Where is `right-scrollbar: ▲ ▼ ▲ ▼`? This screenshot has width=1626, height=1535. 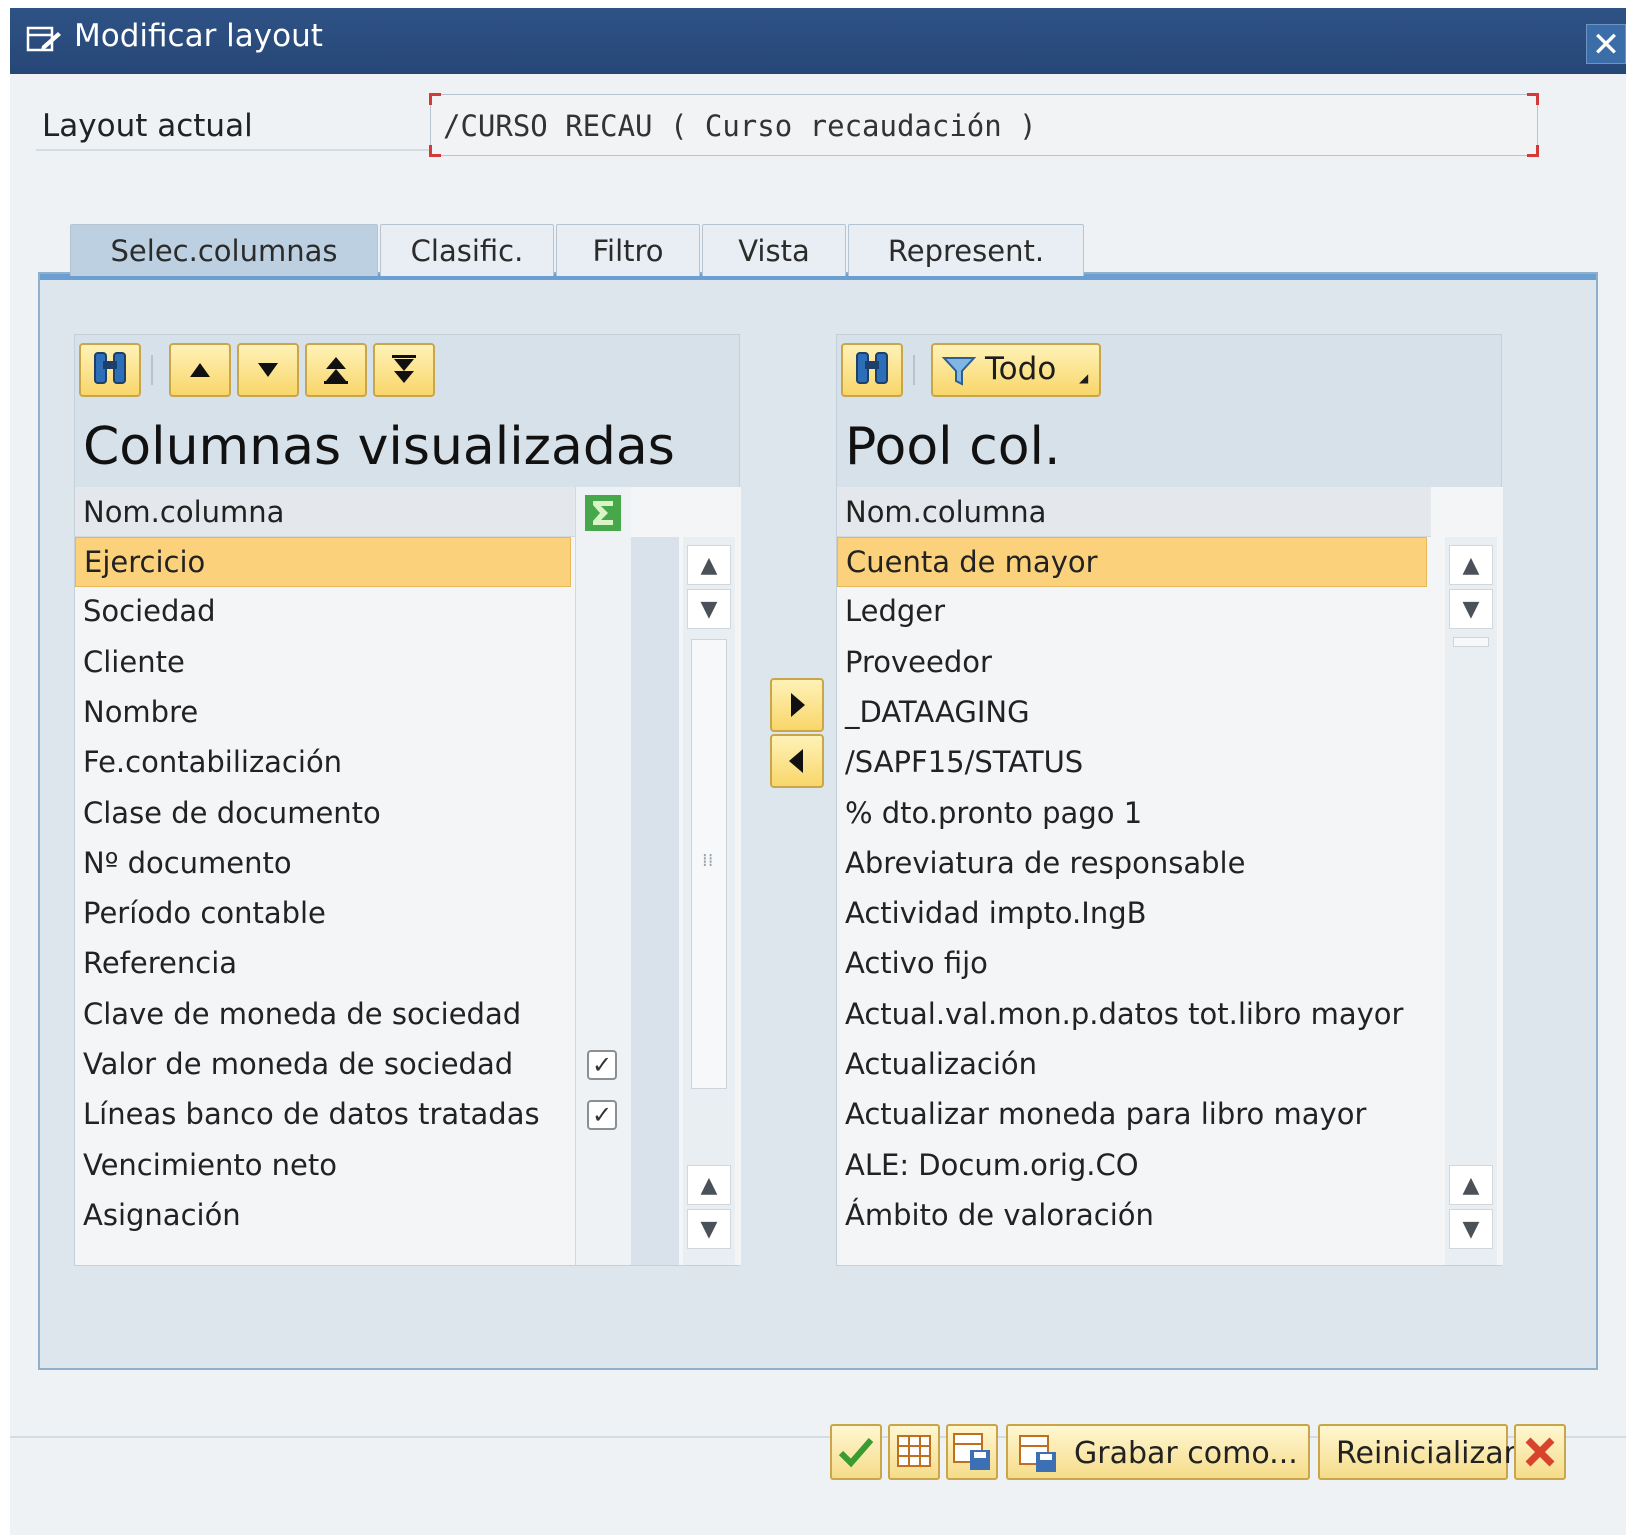
right-scrollbar: ▲ ▼ ▲ ▼ is located at coordinates (1471, 901).